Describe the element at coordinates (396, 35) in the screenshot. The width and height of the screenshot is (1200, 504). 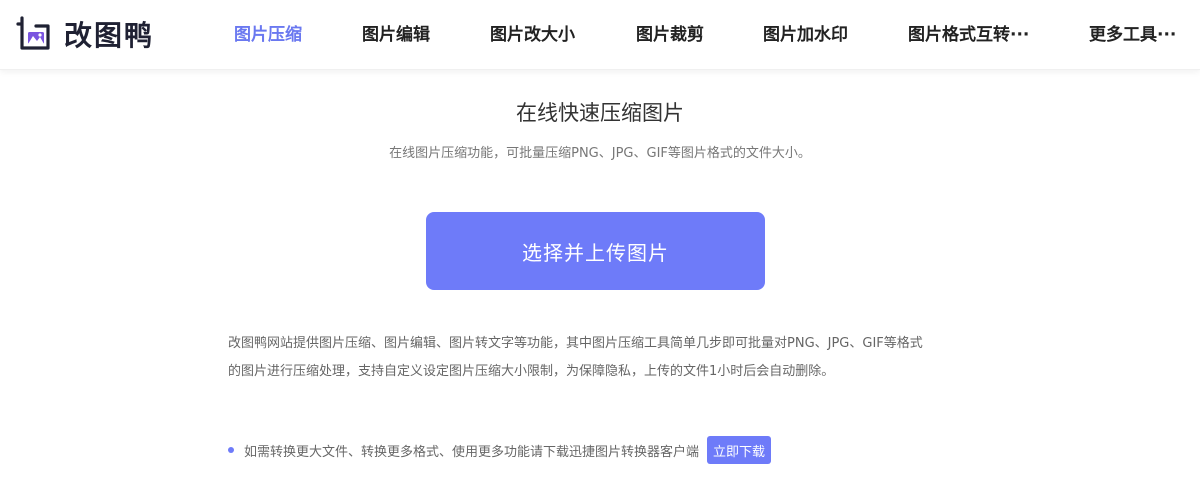
I see `nav-image-edit: 图片编辑` at that location.